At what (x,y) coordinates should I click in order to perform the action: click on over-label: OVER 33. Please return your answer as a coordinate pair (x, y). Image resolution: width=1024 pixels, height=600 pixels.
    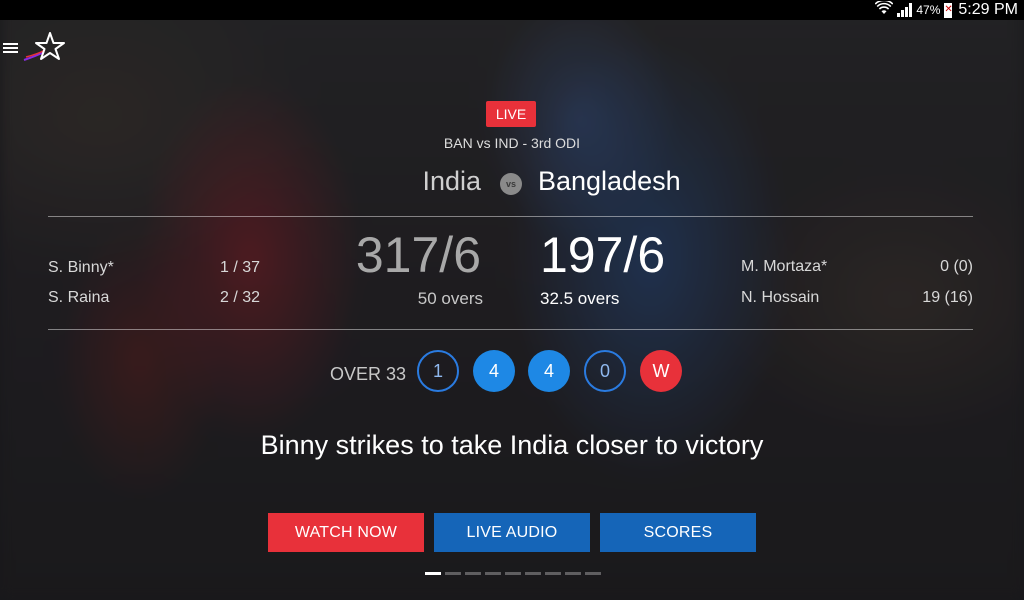
    Looking at the image, I should click on (367, 374).